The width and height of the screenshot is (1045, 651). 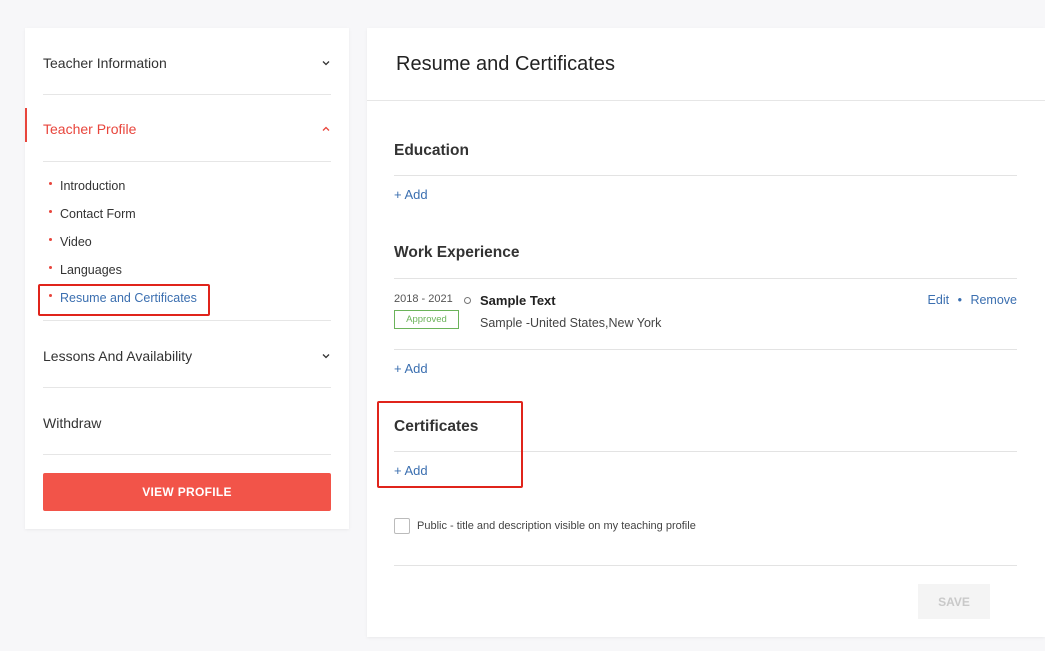 What do you see at coordinates (76, 242) in the screenshot?
I see `sidebar-item-label: Video` at bounding box center [76, 242].